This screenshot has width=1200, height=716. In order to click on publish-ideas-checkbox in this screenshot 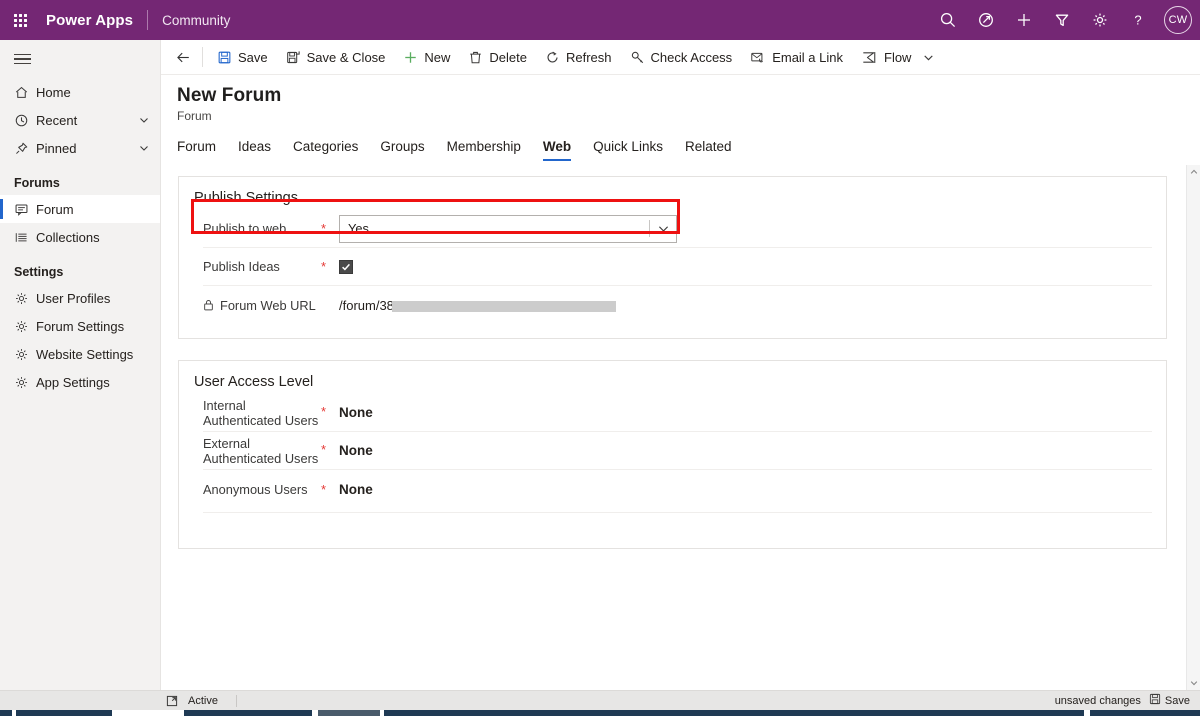, I will do `click(346, 266)`.